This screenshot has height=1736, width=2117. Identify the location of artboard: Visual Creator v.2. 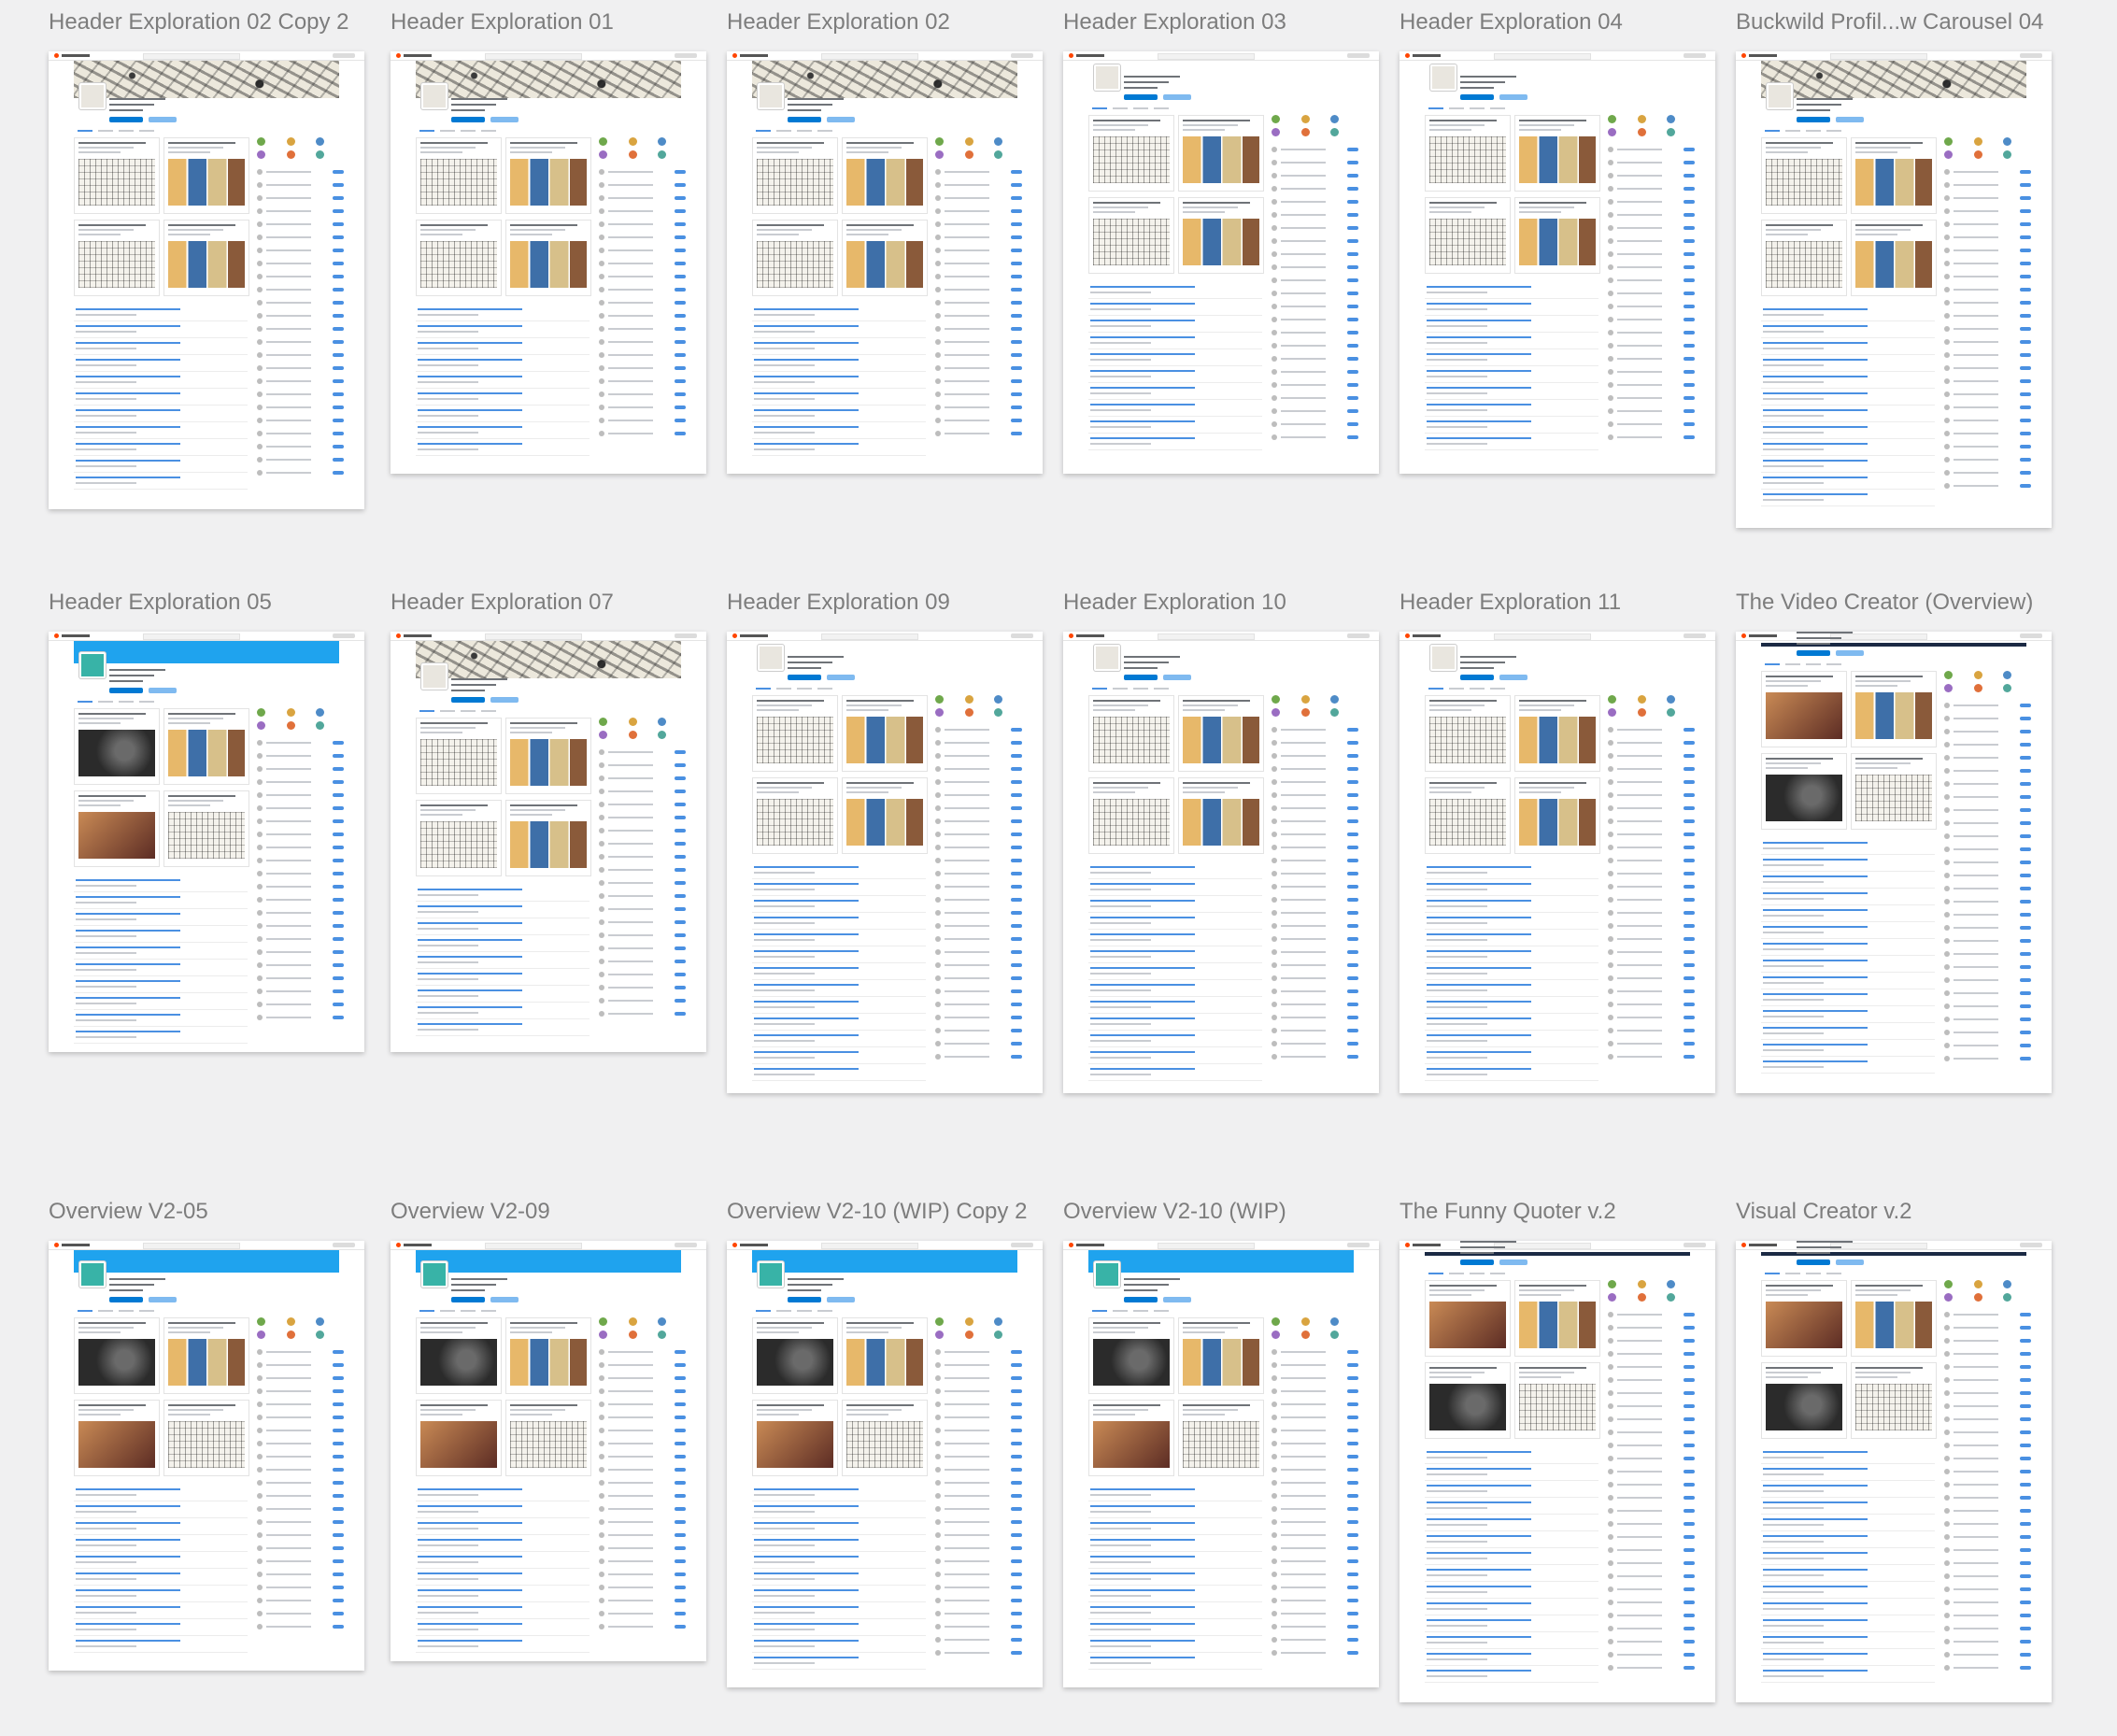
(1894, 1450).